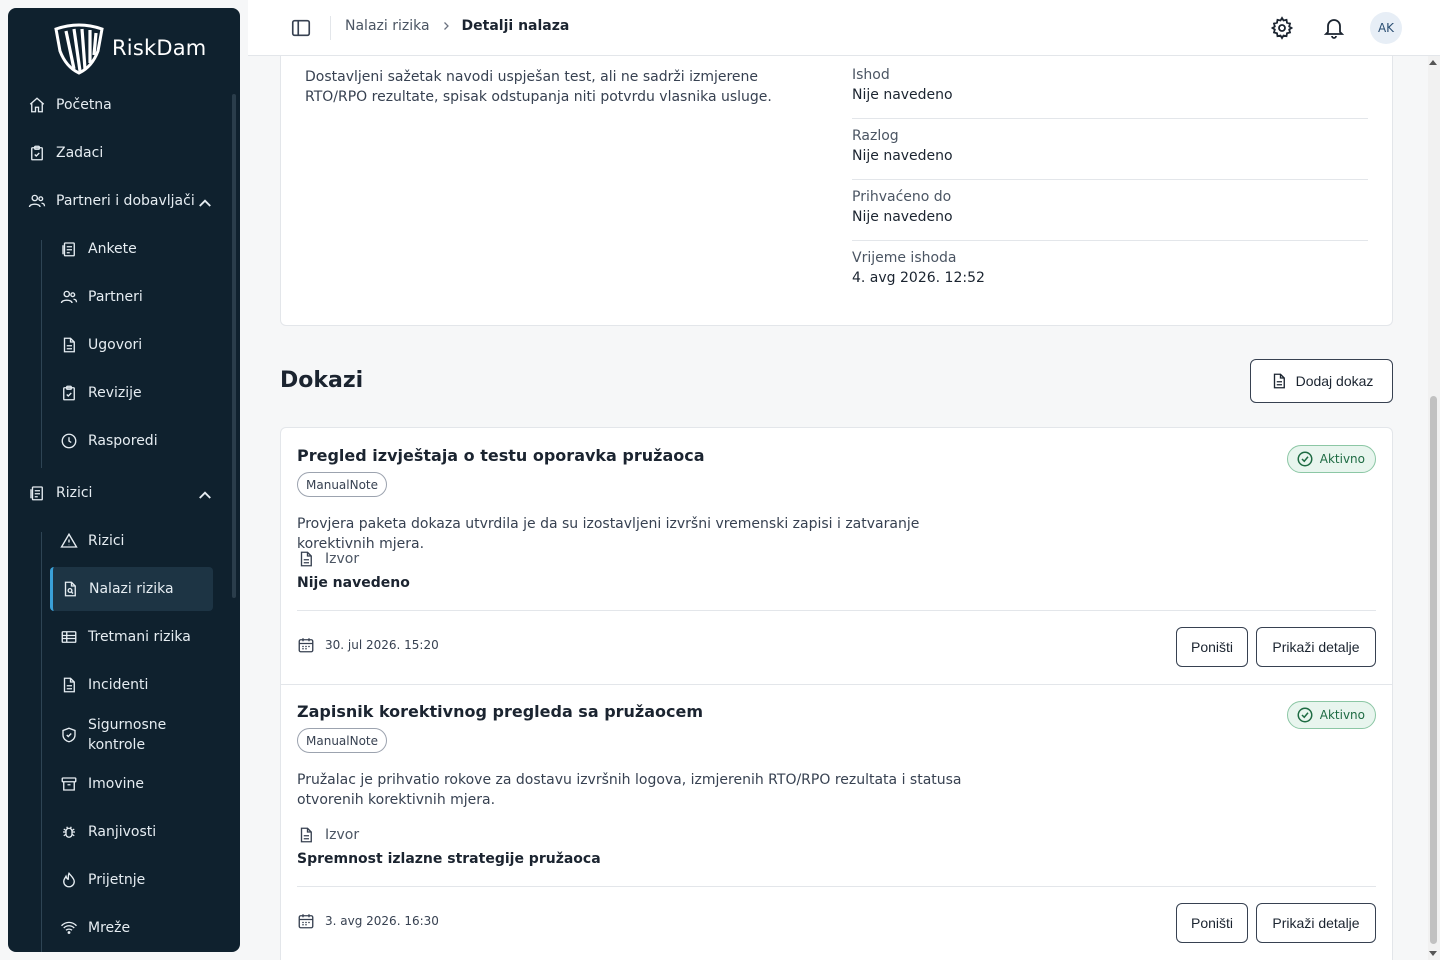 This screenshot has width=1440, height=960. I want to click on audit-icon, so click(69, 393).